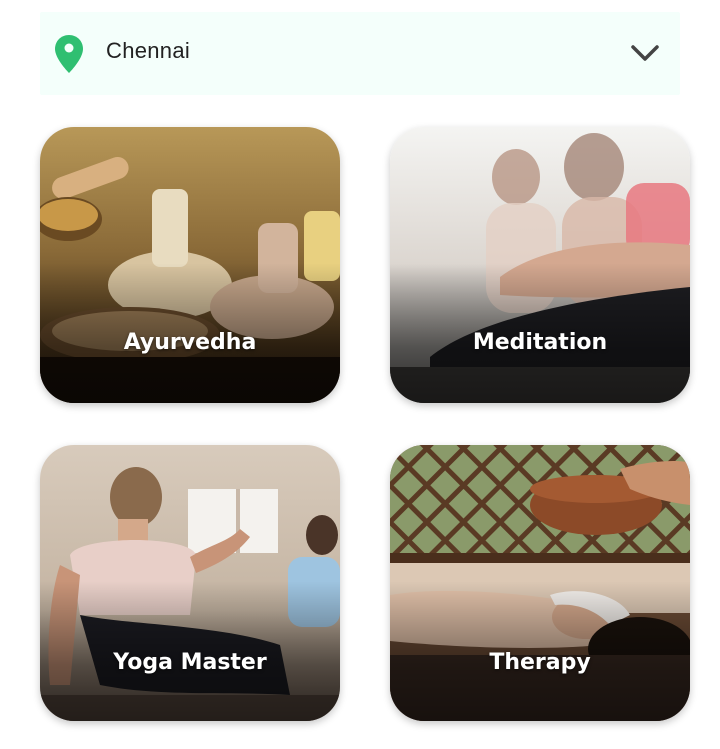 The width and height of the screenshot is (720, 749). Describe the element at coordinates (540, 342) in the screenshot. I see `card-title: Meditation` at that location.